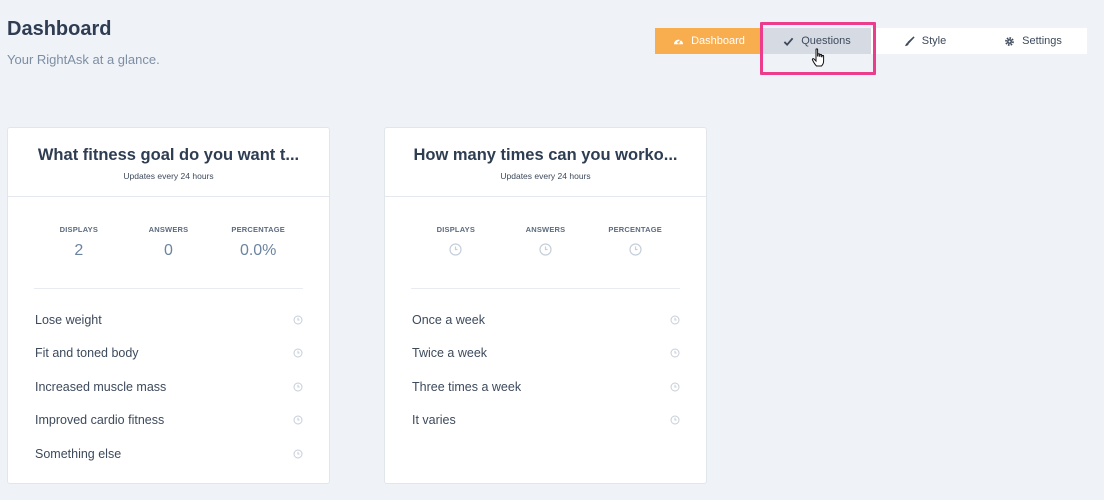  I want to click on stat-displays: DISPLAYS, so click(456, 256).